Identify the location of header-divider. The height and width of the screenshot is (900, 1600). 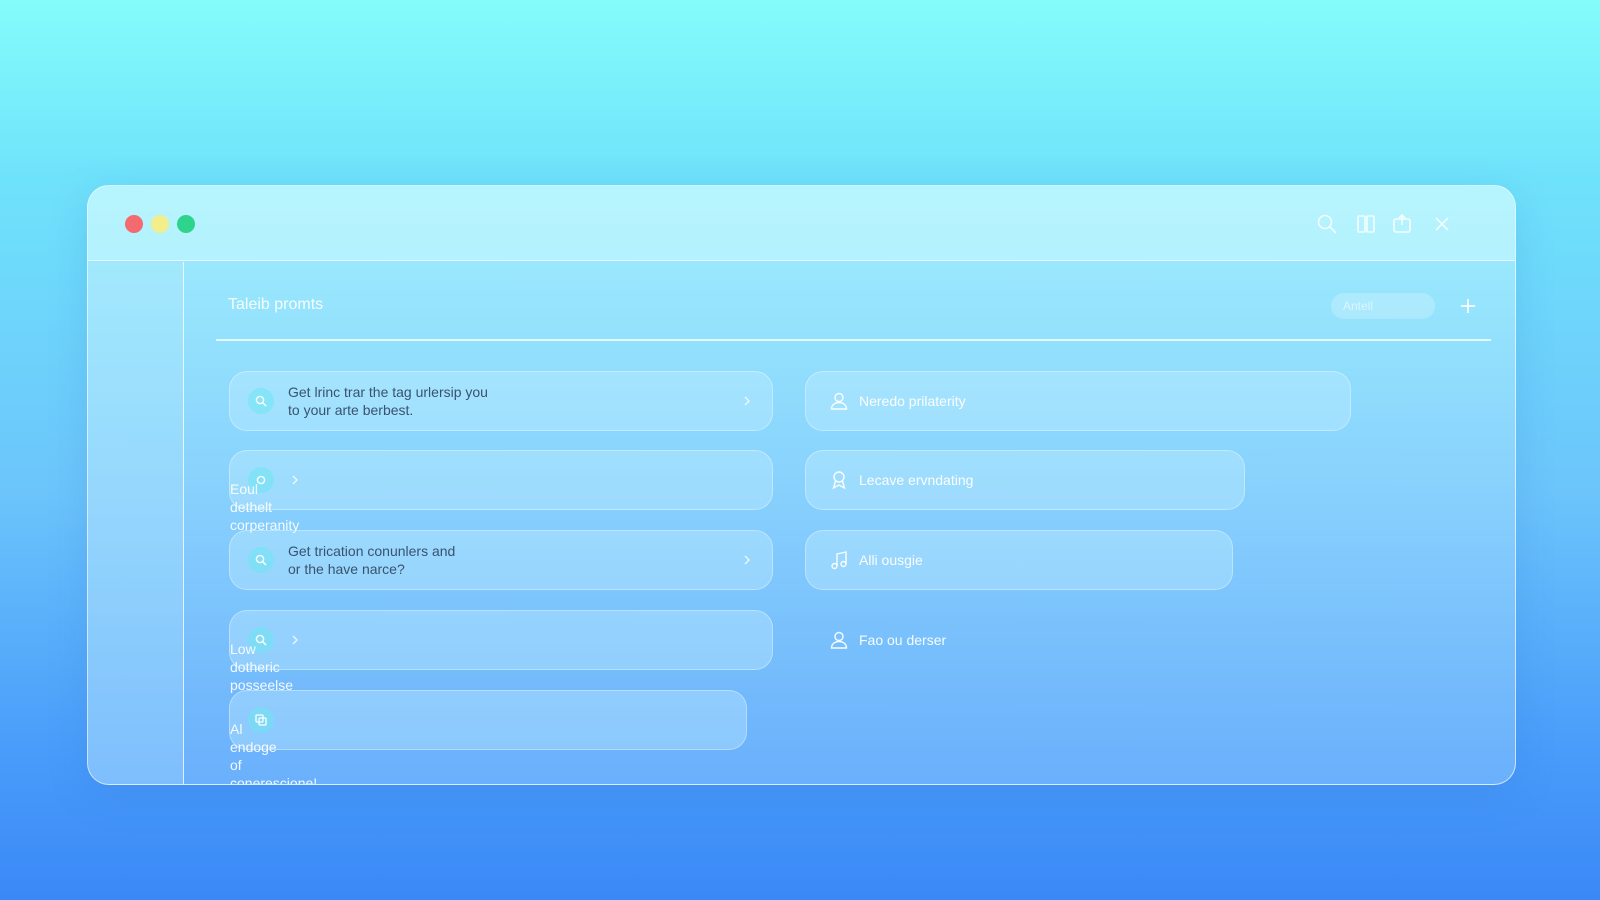
(853, 340).